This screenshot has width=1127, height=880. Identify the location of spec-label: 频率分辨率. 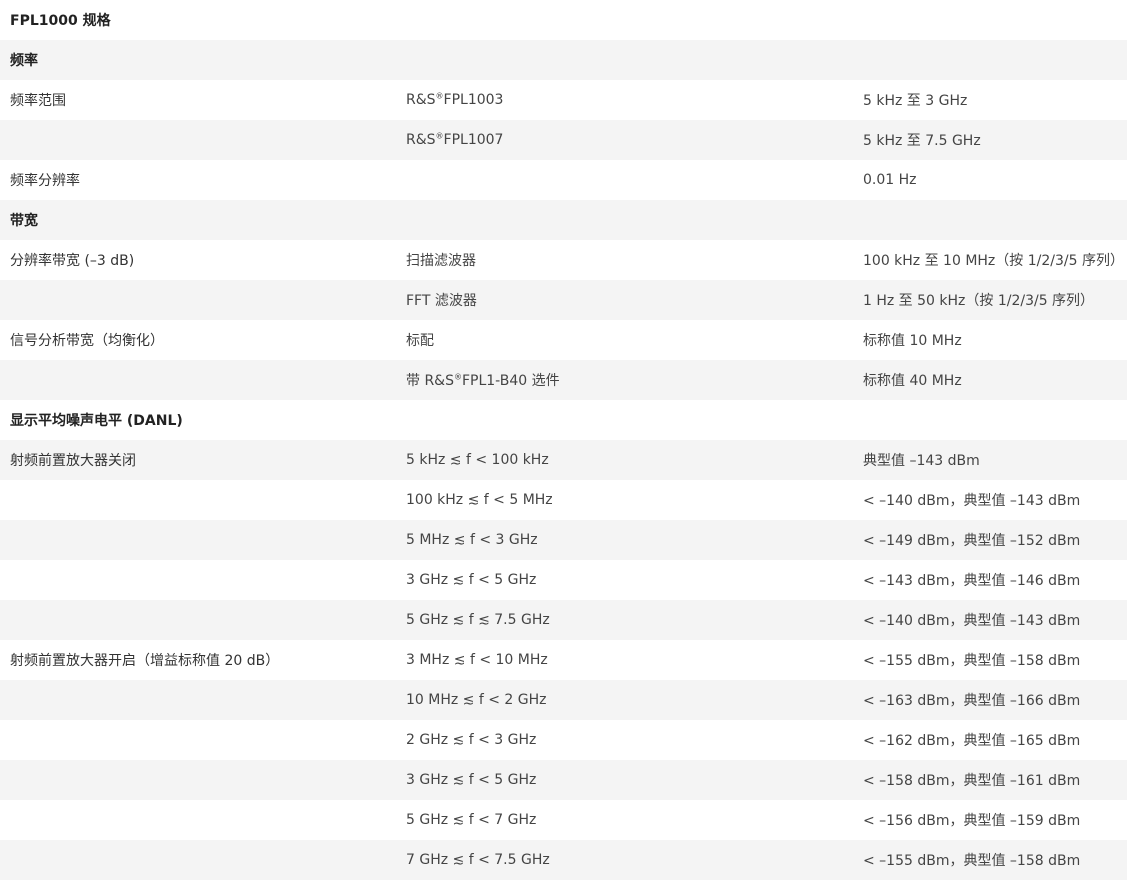
(45, 181).